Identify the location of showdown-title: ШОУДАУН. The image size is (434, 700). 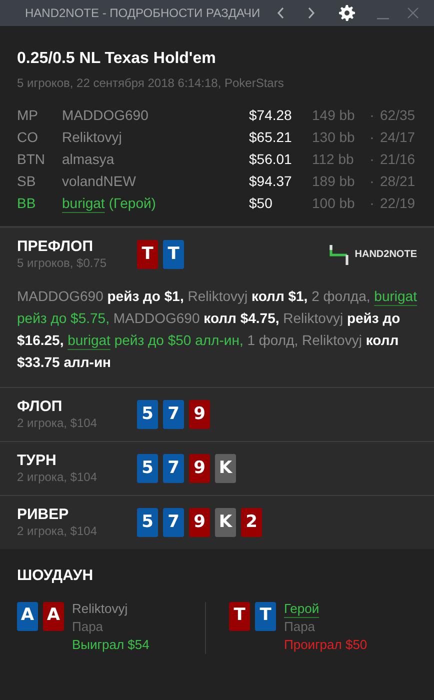
(55, 576).